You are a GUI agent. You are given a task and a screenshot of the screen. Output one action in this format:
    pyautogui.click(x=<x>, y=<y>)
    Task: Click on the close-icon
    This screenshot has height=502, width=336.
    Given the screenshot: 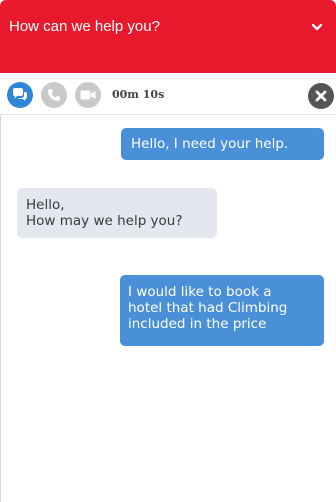 What is the action you would take?
    pyautogui.click(x=321, y=96)
    